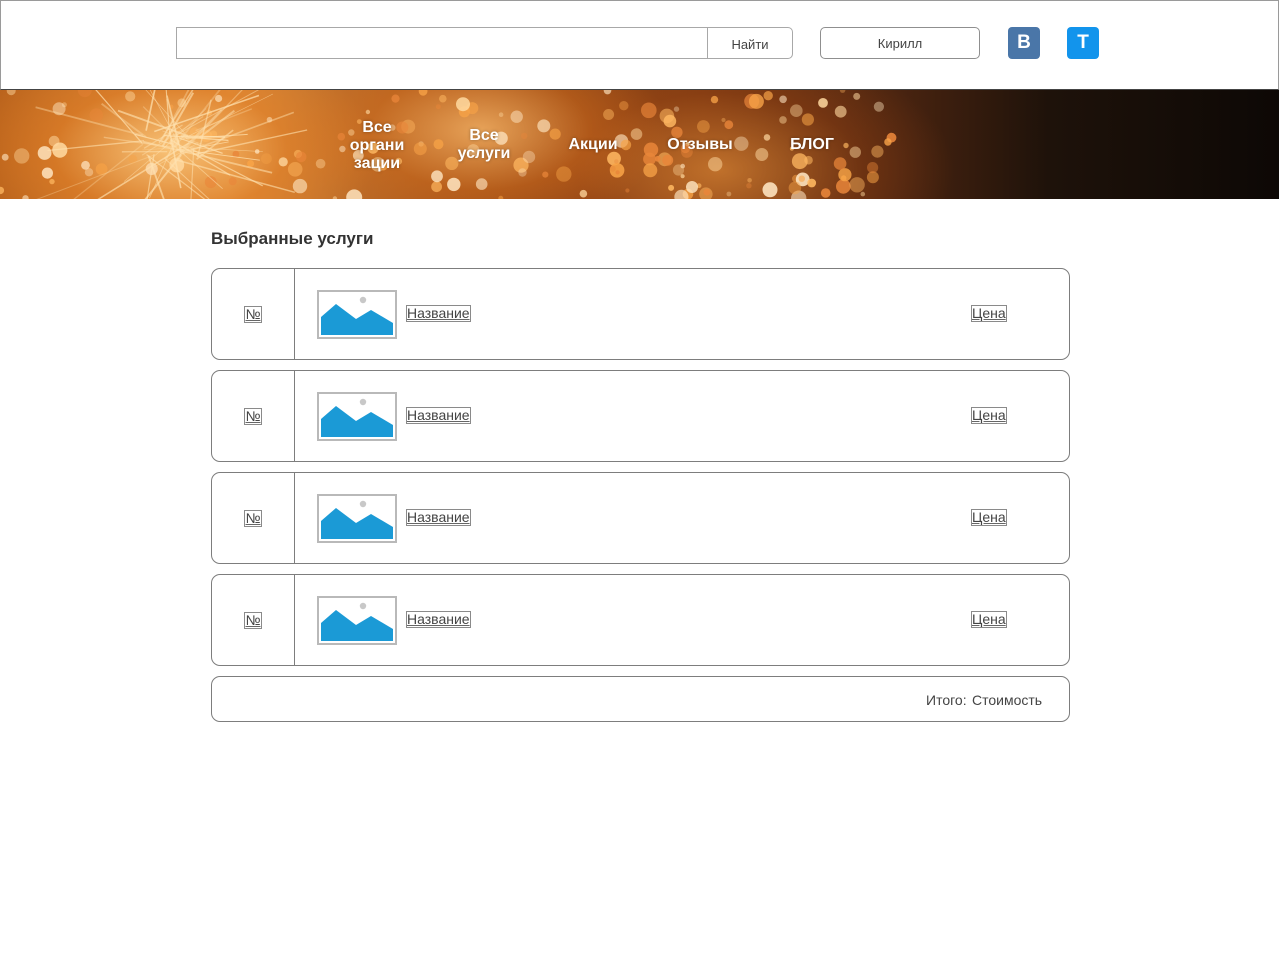  I want to click on nav-orgs-line-2: органи, so click(377, 145).